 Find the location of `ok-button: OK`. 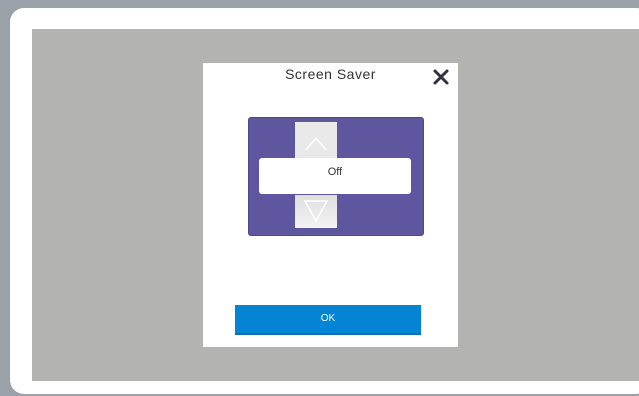

ok-button: OK is located at coordinates (328, 320).